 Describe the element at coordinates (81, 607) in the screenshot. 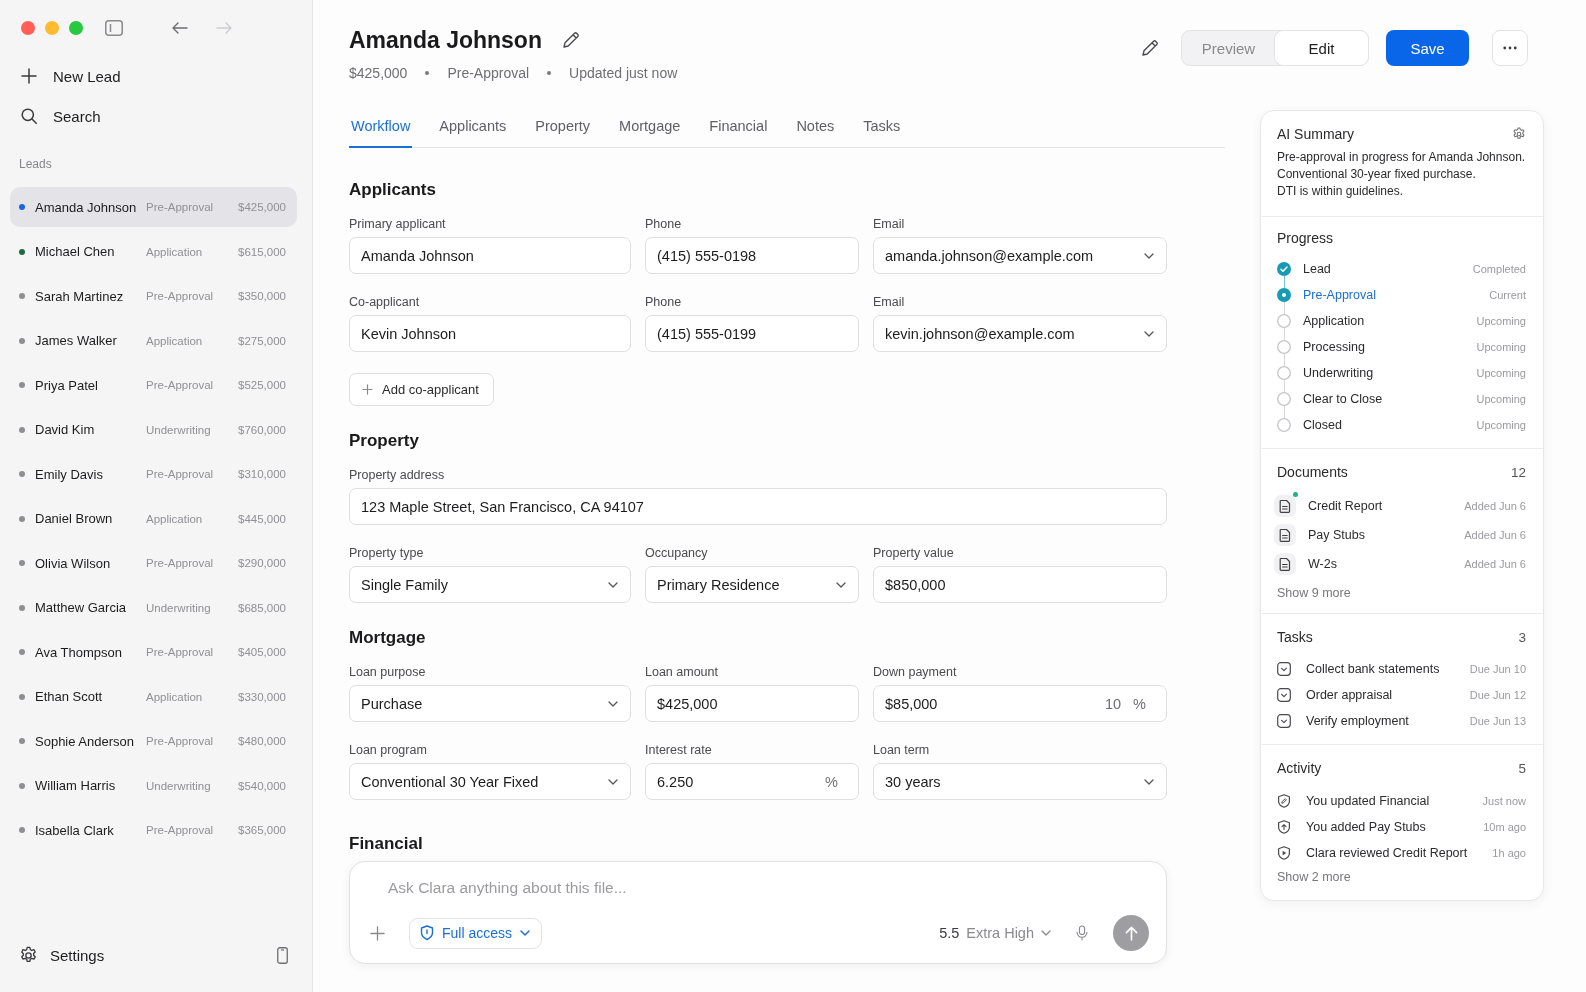

I see `lead-name: Matthew Garcia` at that location.